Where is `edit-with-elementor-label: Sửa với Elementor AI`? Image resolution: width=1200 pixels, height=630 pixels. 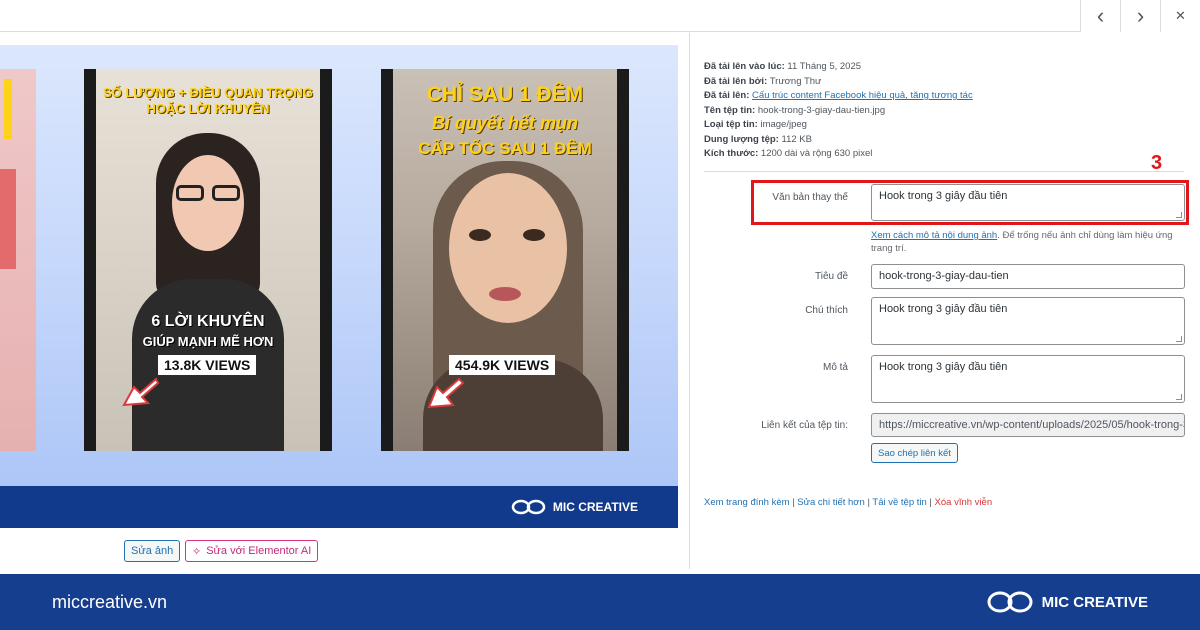 edit-with-elementor-label: Sửa với Elementor AI is located at coordinates (259, 551).